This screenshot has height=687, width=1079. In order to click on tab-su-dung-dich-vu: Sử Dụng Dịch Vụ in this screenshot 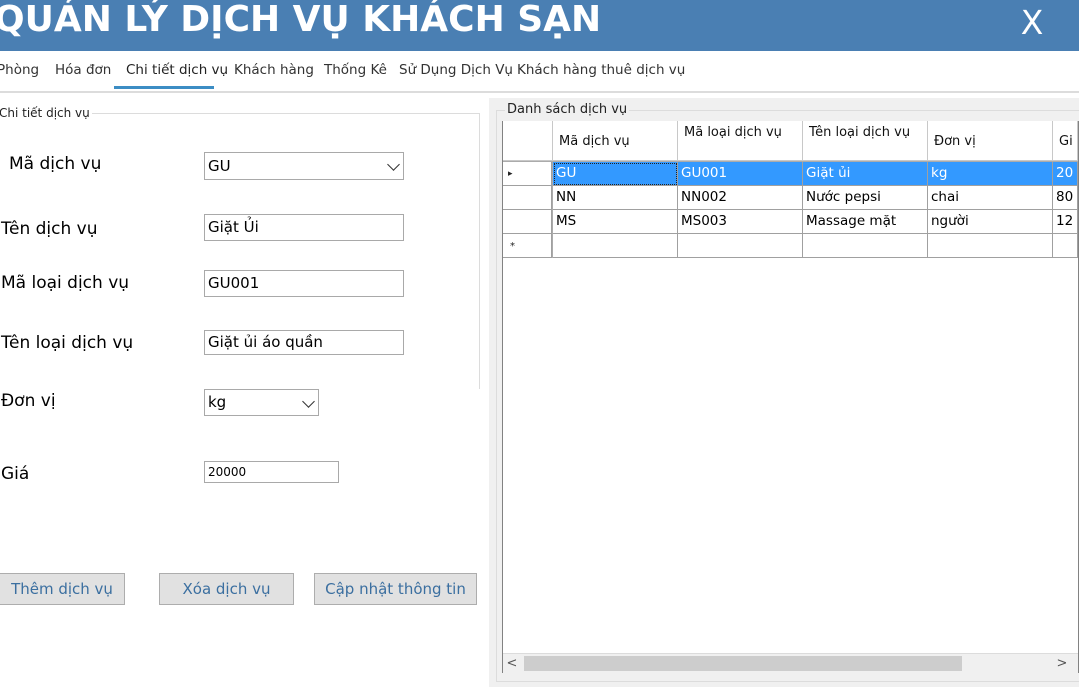, I will do `click(456, 70)`.